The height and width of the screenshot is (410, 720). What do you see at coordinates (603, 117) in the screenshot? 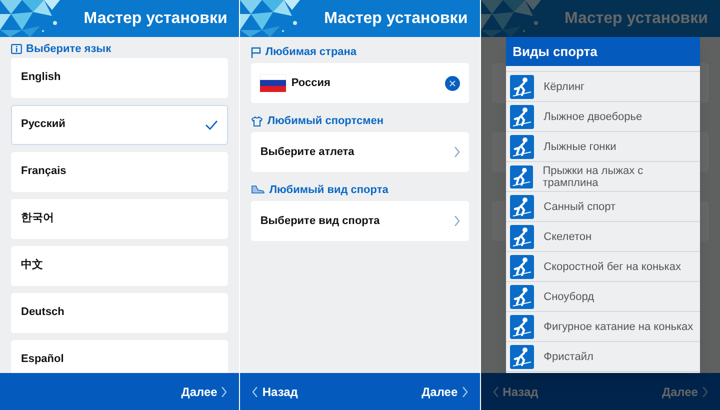
I see `sport-option: Лыжное двоеборье` at bounding box center [603, 117].